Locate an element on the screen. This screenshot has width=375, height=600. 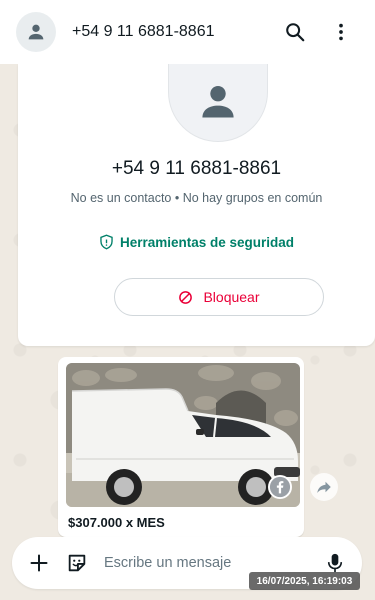
contact-avatar is located at coordinates (36, 32).